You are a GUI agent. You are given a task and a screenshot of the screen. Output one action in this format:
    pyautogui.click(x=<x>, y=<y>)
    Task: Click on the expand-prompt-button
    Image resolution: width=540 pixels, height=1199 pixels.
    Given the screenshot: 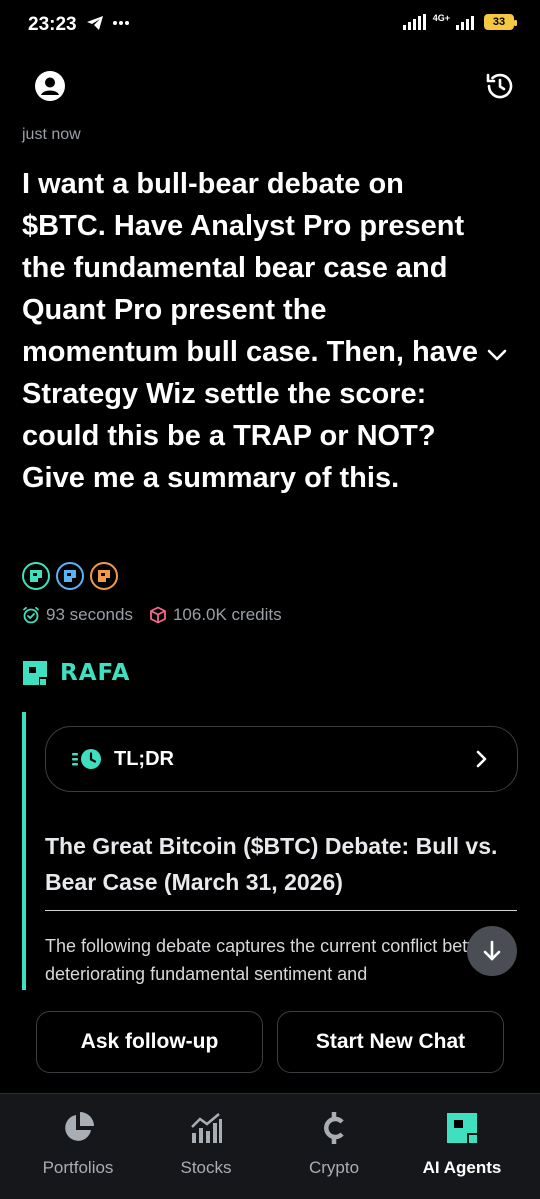 What is the action you would take?
    pyautogui.click(x=497, y=355)
    